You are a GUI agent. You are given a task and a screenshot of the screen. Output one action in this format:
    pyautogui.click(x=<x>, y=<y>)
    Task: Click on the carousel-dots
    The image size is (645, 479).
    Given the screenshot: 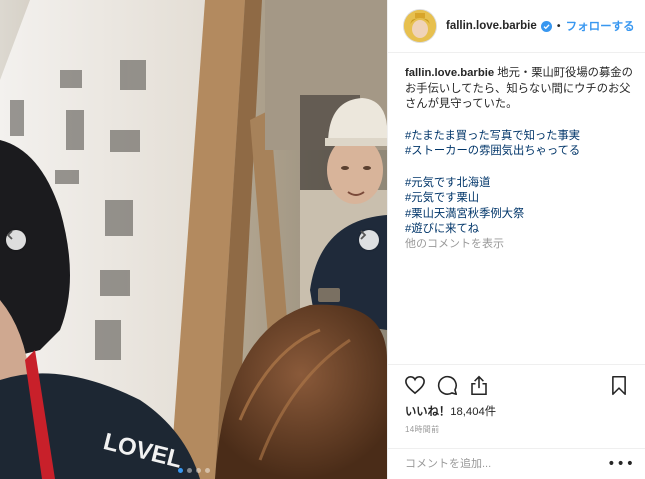 What is the action you would take?
    pyautogui.click(x=193, y=470)
    